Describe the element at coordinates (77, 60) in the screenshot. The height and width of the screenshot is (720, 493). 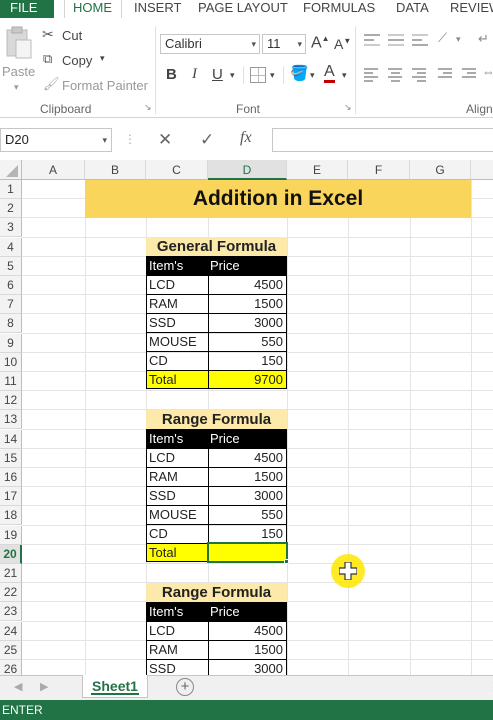
I see `copy-button: Copy` at that location.